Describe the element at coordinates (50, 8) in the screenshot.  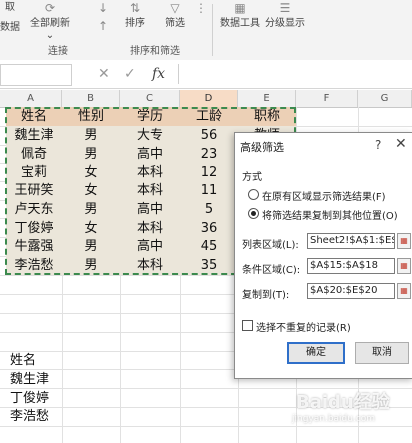
I see `refresh-icon: ⟳` at that location.